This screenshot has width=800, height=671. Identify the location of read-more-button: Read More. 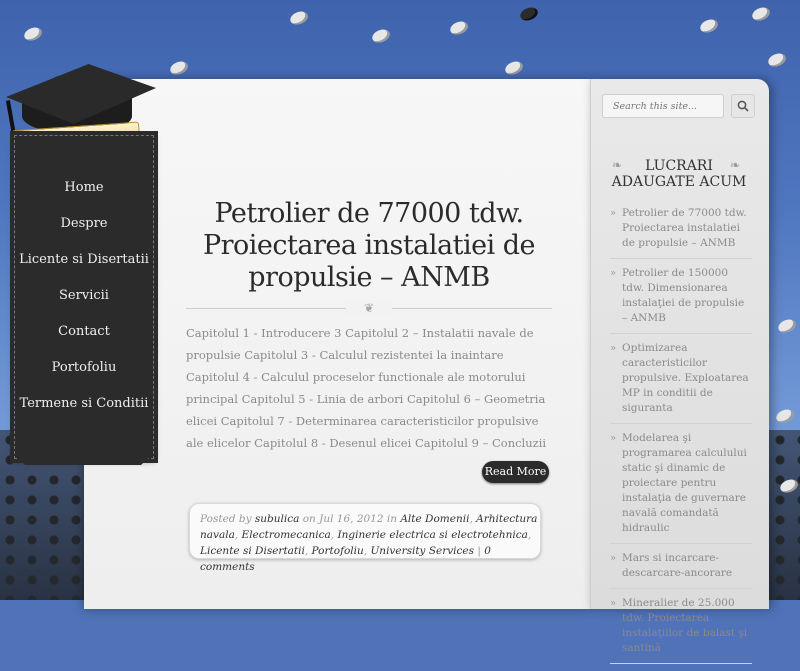
(515, 472).